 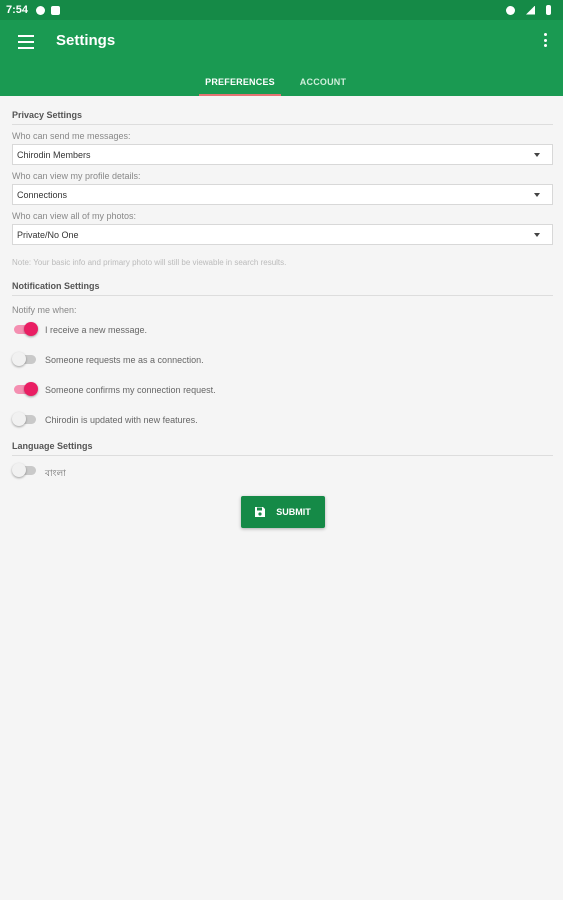 I want to click on profile-privacy-value: Connections, so click(x=42, y=194).